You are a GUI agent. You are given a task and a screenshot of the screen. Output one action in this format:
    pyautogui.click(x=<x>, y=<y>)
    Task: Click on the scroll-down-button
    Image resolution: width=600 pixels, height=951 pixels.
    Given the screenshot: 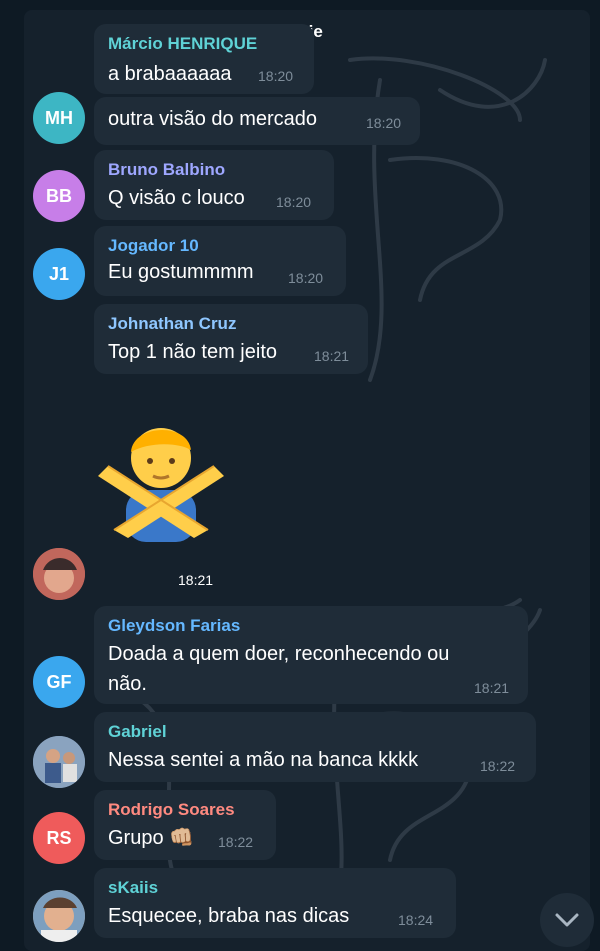 What is the action you would take?
    pyautogui.click(x=567, y=920)
    